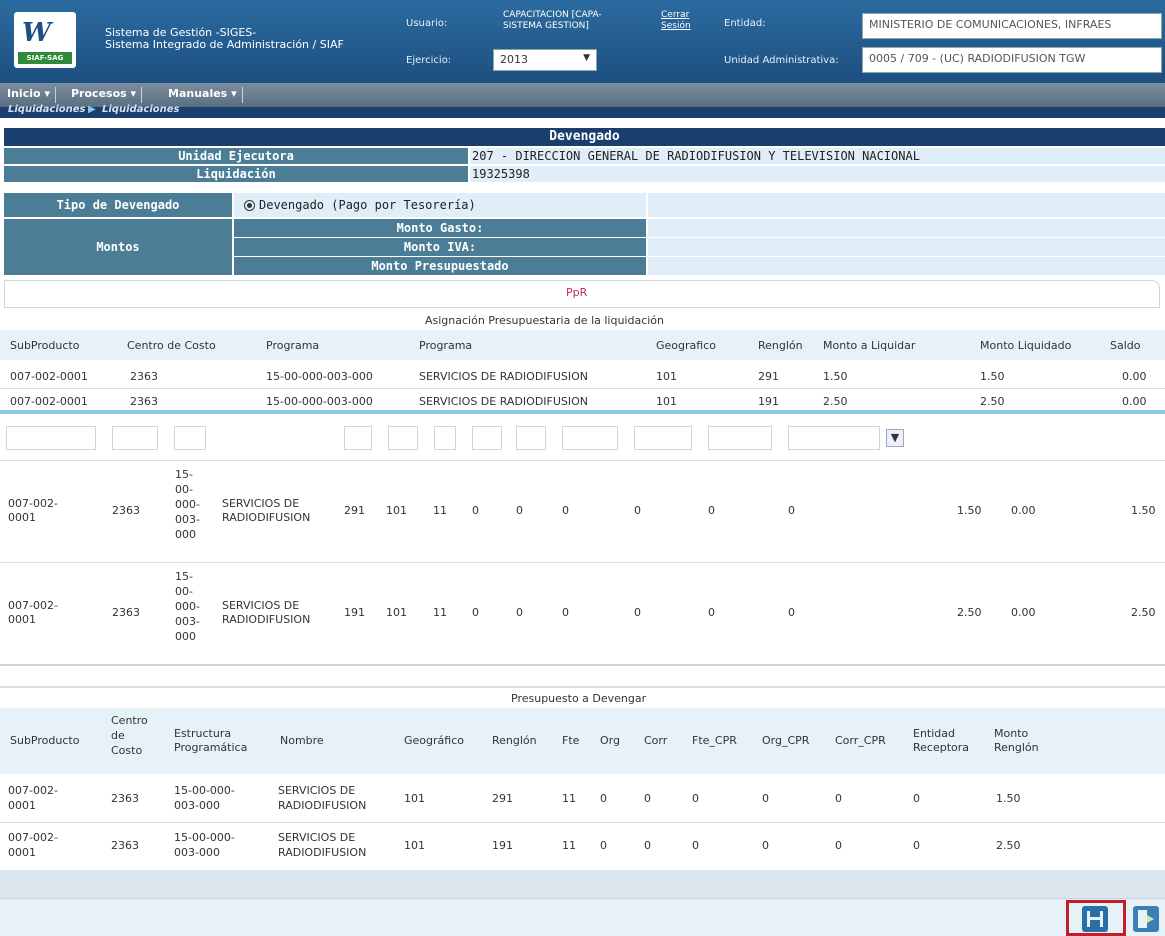 The image size is (1165, 936). I want to click on col-monto-line: Renglón, so click(1016, 747).